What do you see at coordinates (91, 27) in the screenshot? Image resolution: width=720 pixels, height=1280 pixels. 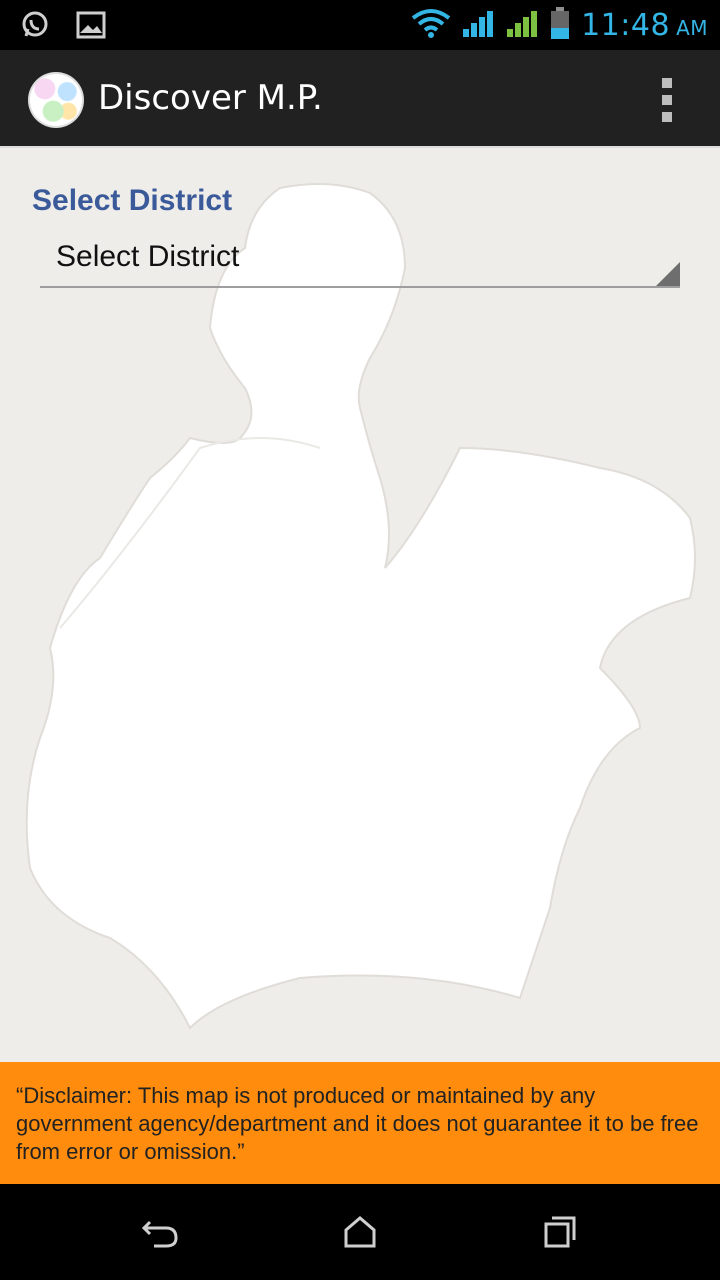 I see `gallery-icon` at bounding box center [91, 27].